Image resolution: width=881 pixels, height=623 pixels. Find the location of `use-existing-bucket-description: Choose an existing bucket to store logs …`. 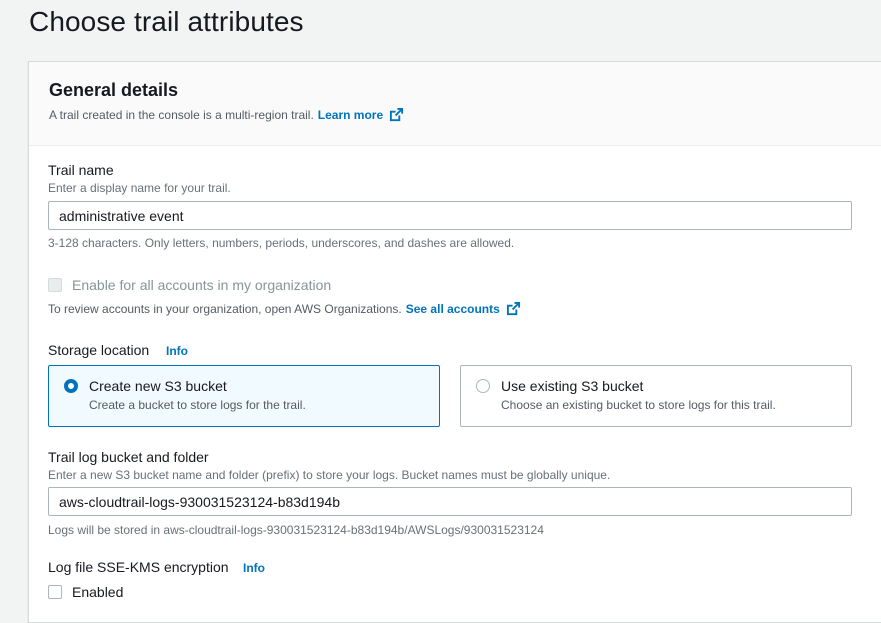

use-existing-bucket-description: Choose an existing bucket to store logs … is located at coordinates (638, 405).